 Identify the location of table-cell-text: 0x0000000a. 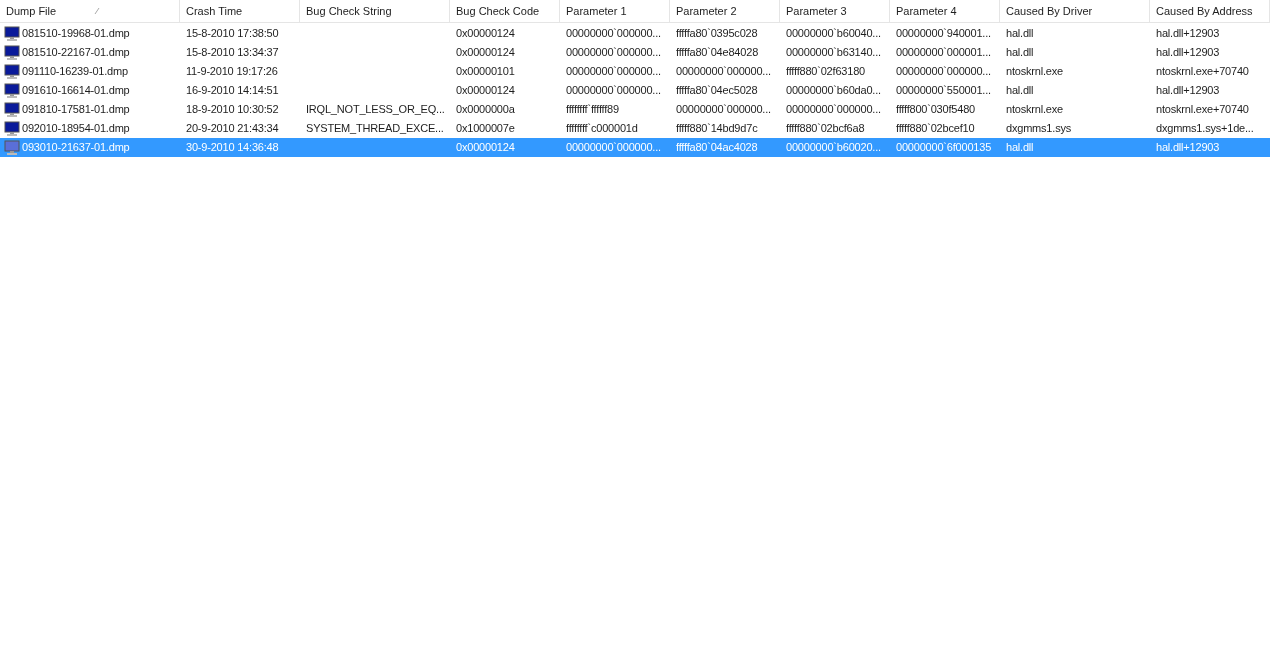
(485, 110).